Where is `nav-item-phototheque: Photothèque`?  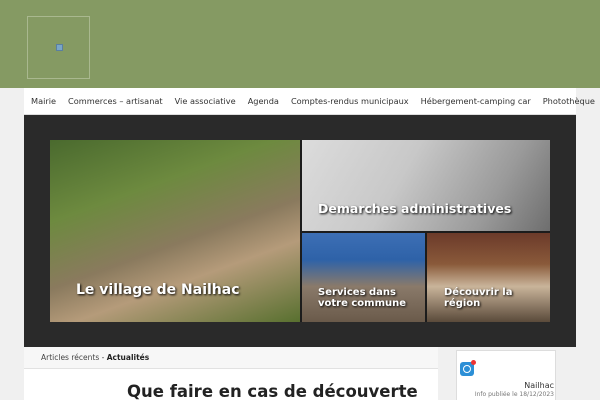
nav-item-phototheque: Photothèque is located at coordinates (571, 101).